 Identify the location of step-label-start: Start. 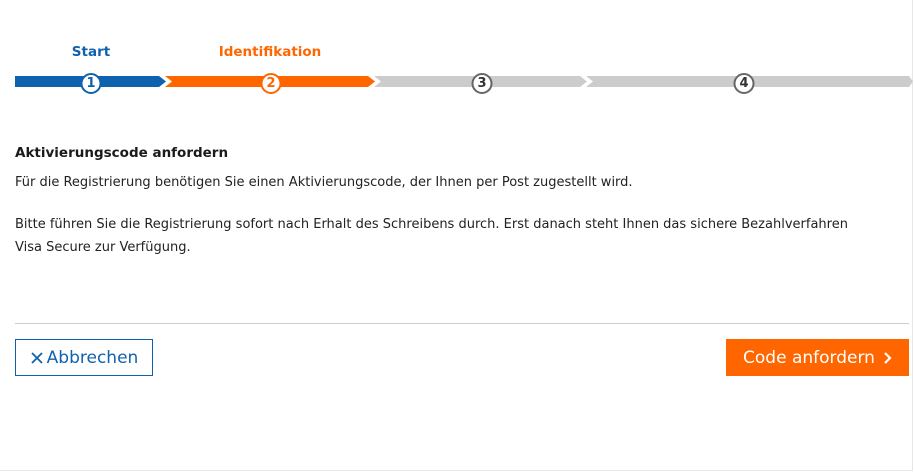
(91, 52).